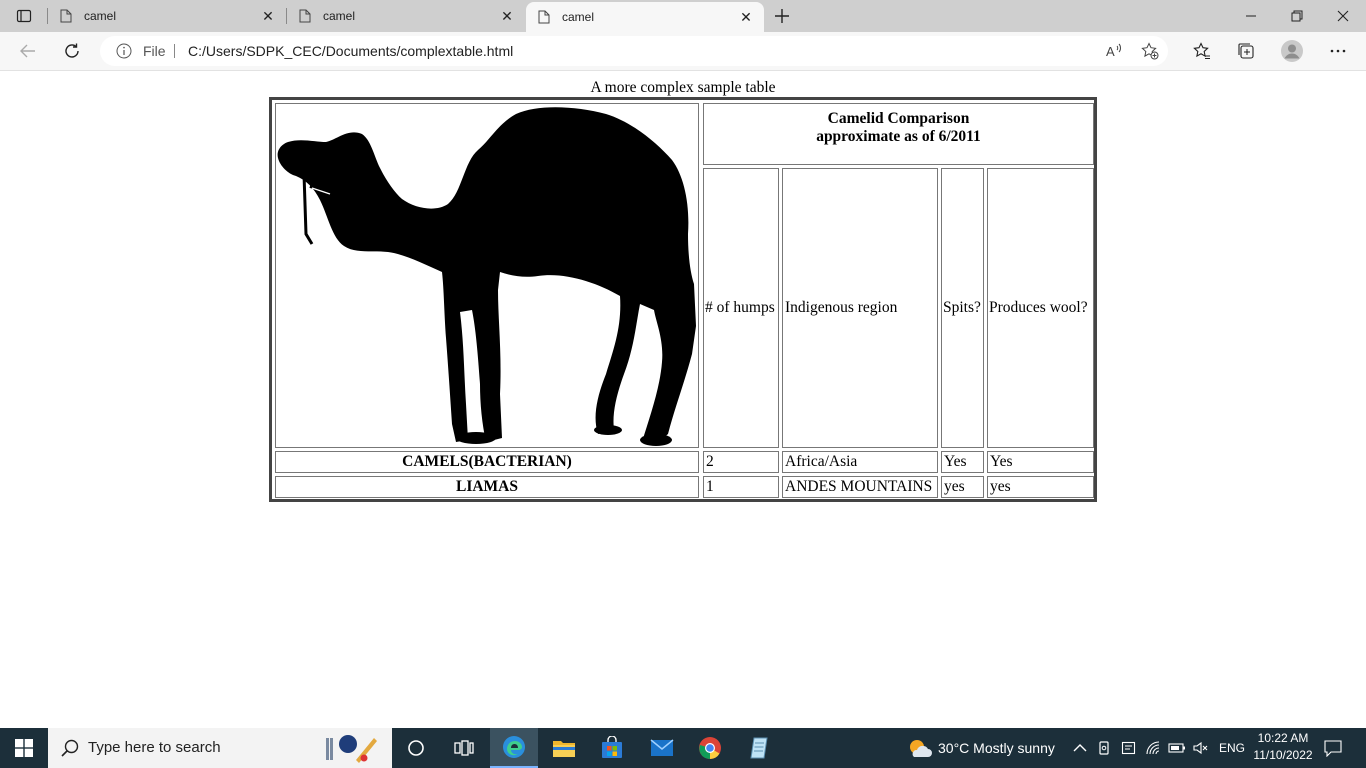  What do you see at coordinates (24, 748) in the screenshot?
I see `start-button` at bounding box center [24, 748].